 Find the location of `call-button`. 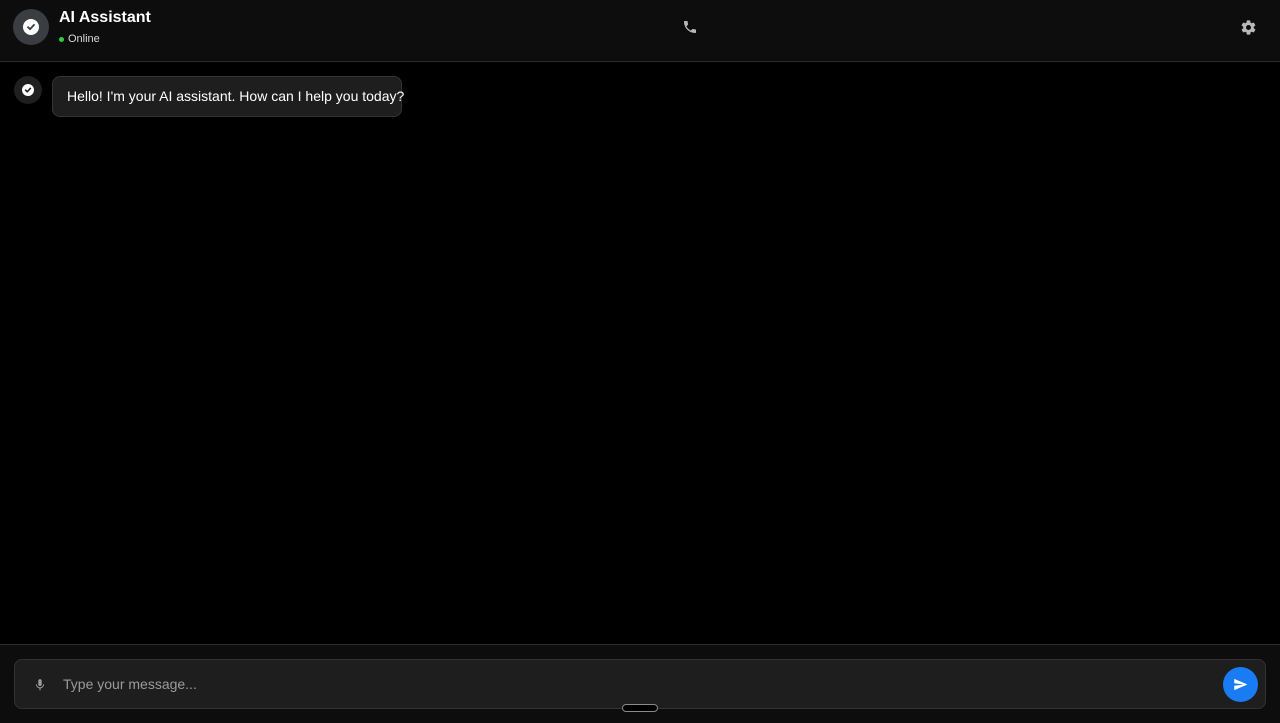

call-button is located at coordinates (690, 27).